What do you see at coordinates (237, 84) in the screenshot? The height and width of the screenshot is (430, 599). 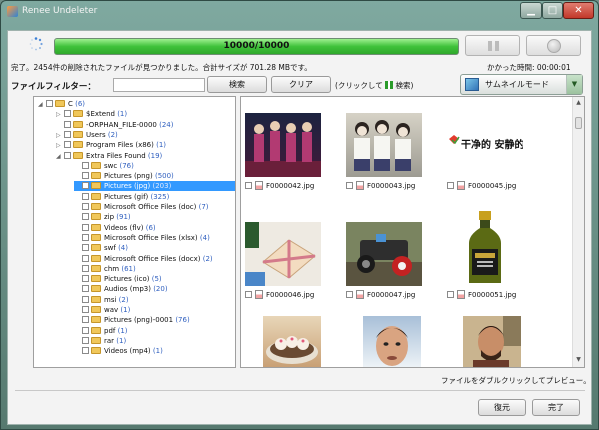 I see `search-button: 検索` at bounding box center [237, 84].